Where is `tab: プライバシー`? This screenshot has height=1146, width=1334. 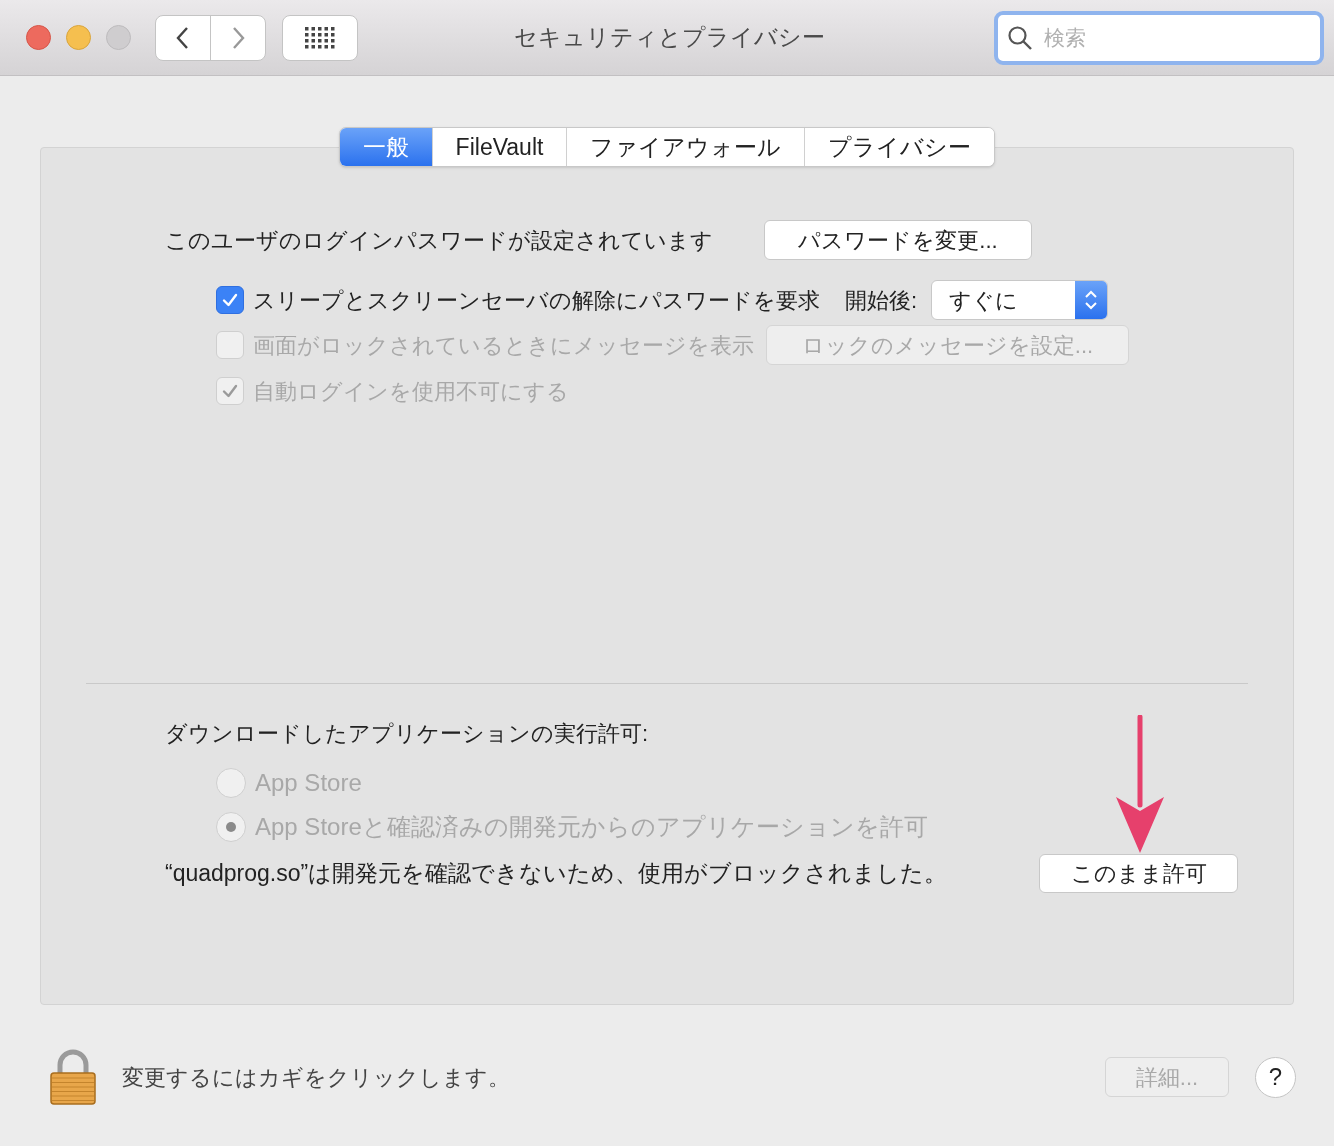
tab: プライバシー is located at coordinates (899, 147).